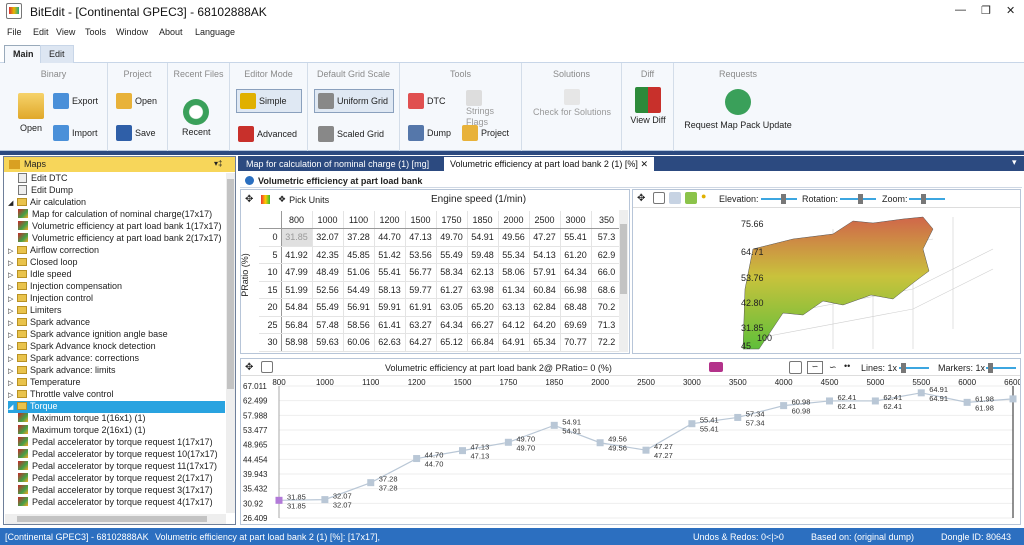  What do you see at coordinates (270, 307) in the screenshot?
I see `row-header: 20` at bounding box center [270, 307].